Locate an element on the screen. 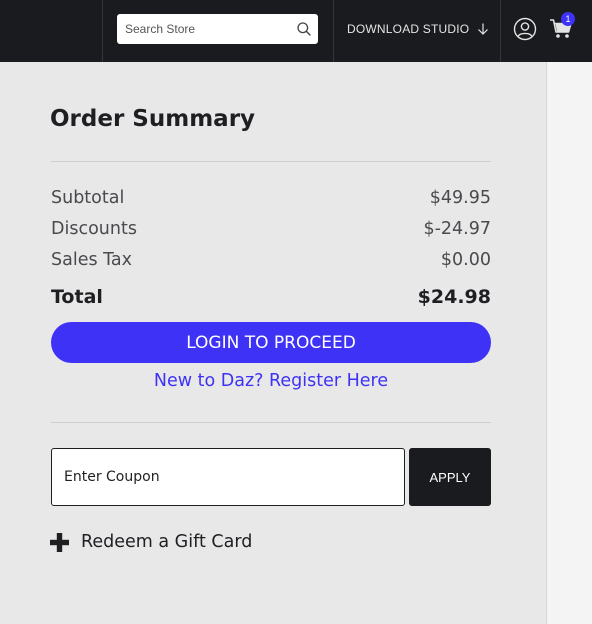  arrow-down-icon is located at coordinates (483, 29).